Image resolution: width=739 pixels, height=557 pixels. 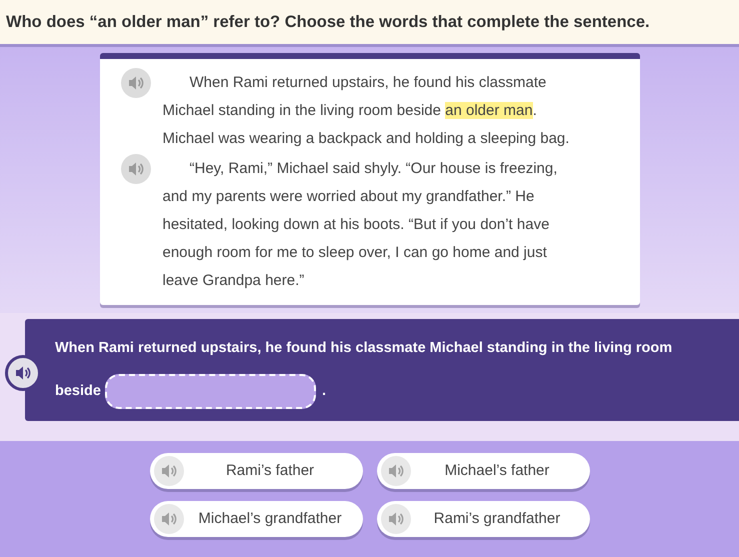 What do you see at coordinates (324, 391) in the screenshot?
I see `sentence-punctuation: .` at bounding box center [324, 391].